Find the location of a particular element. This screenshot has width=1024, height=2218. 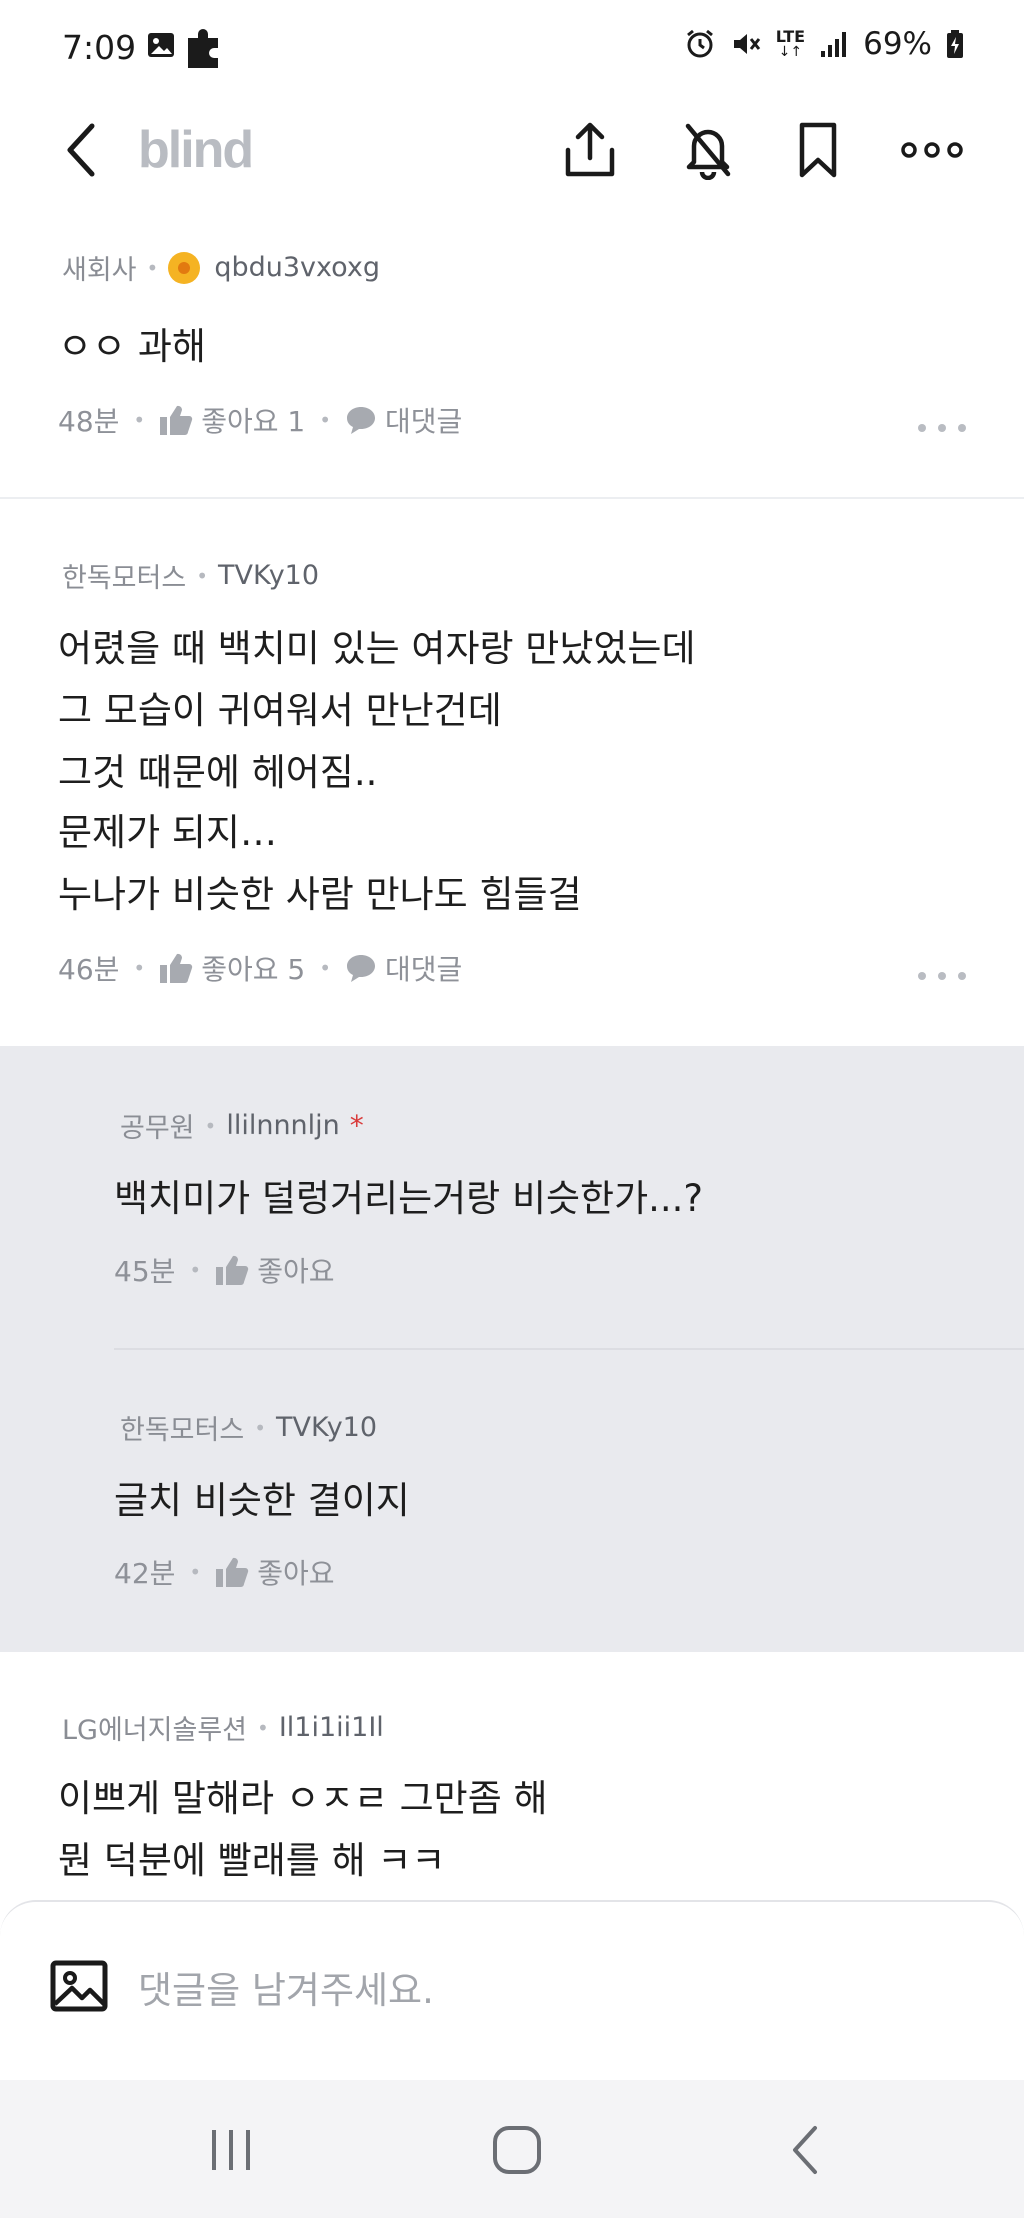

nav-back-button is located at coordinates (805, 2150).